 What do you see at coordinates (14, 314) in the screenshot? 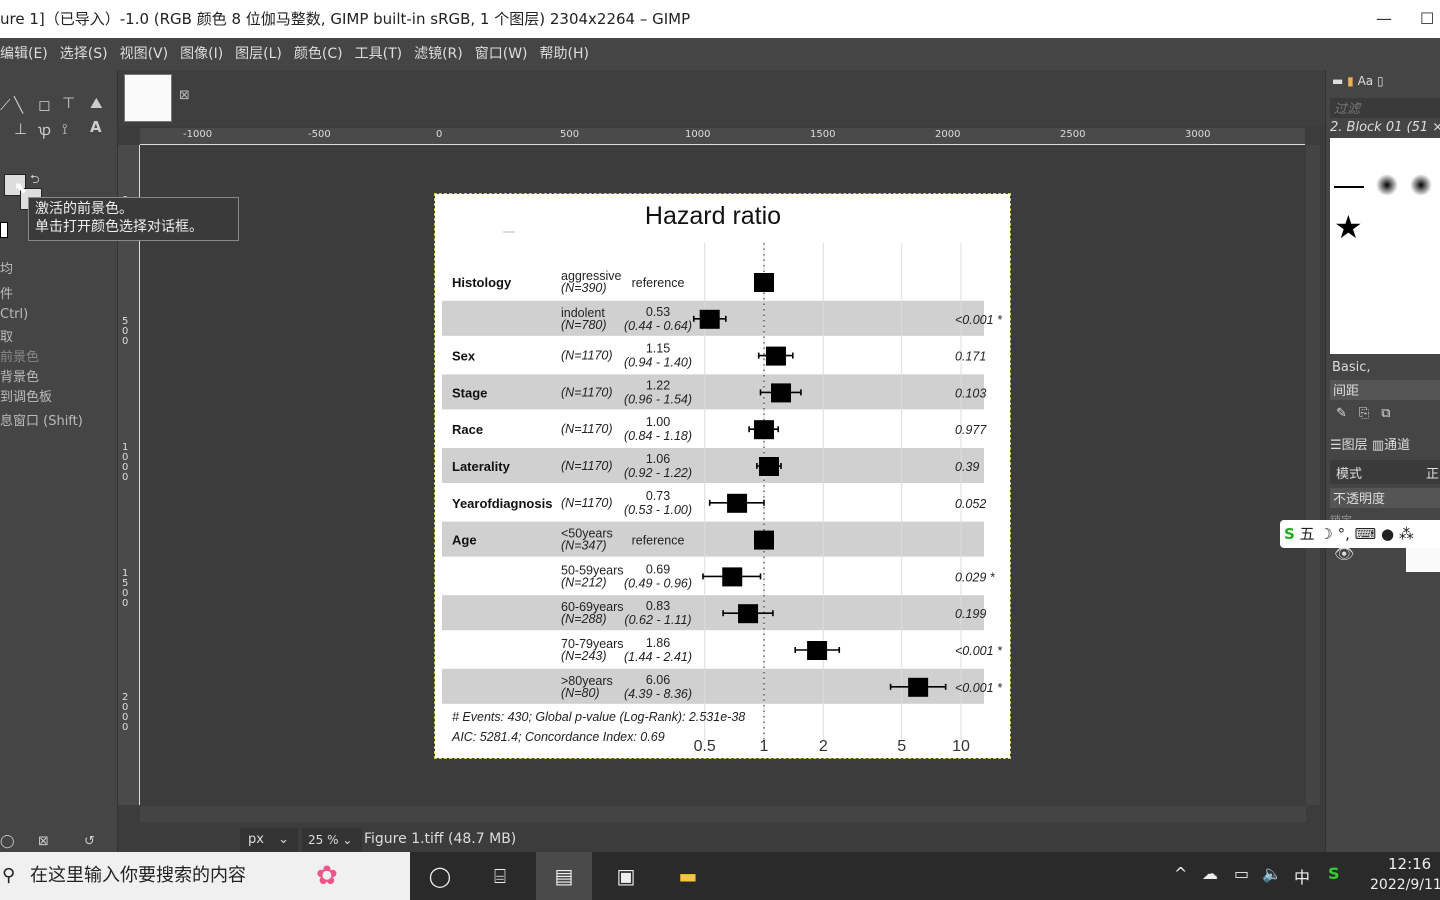
I see `tool-option-text: Ctrl)` at bounding box center [14, 314].